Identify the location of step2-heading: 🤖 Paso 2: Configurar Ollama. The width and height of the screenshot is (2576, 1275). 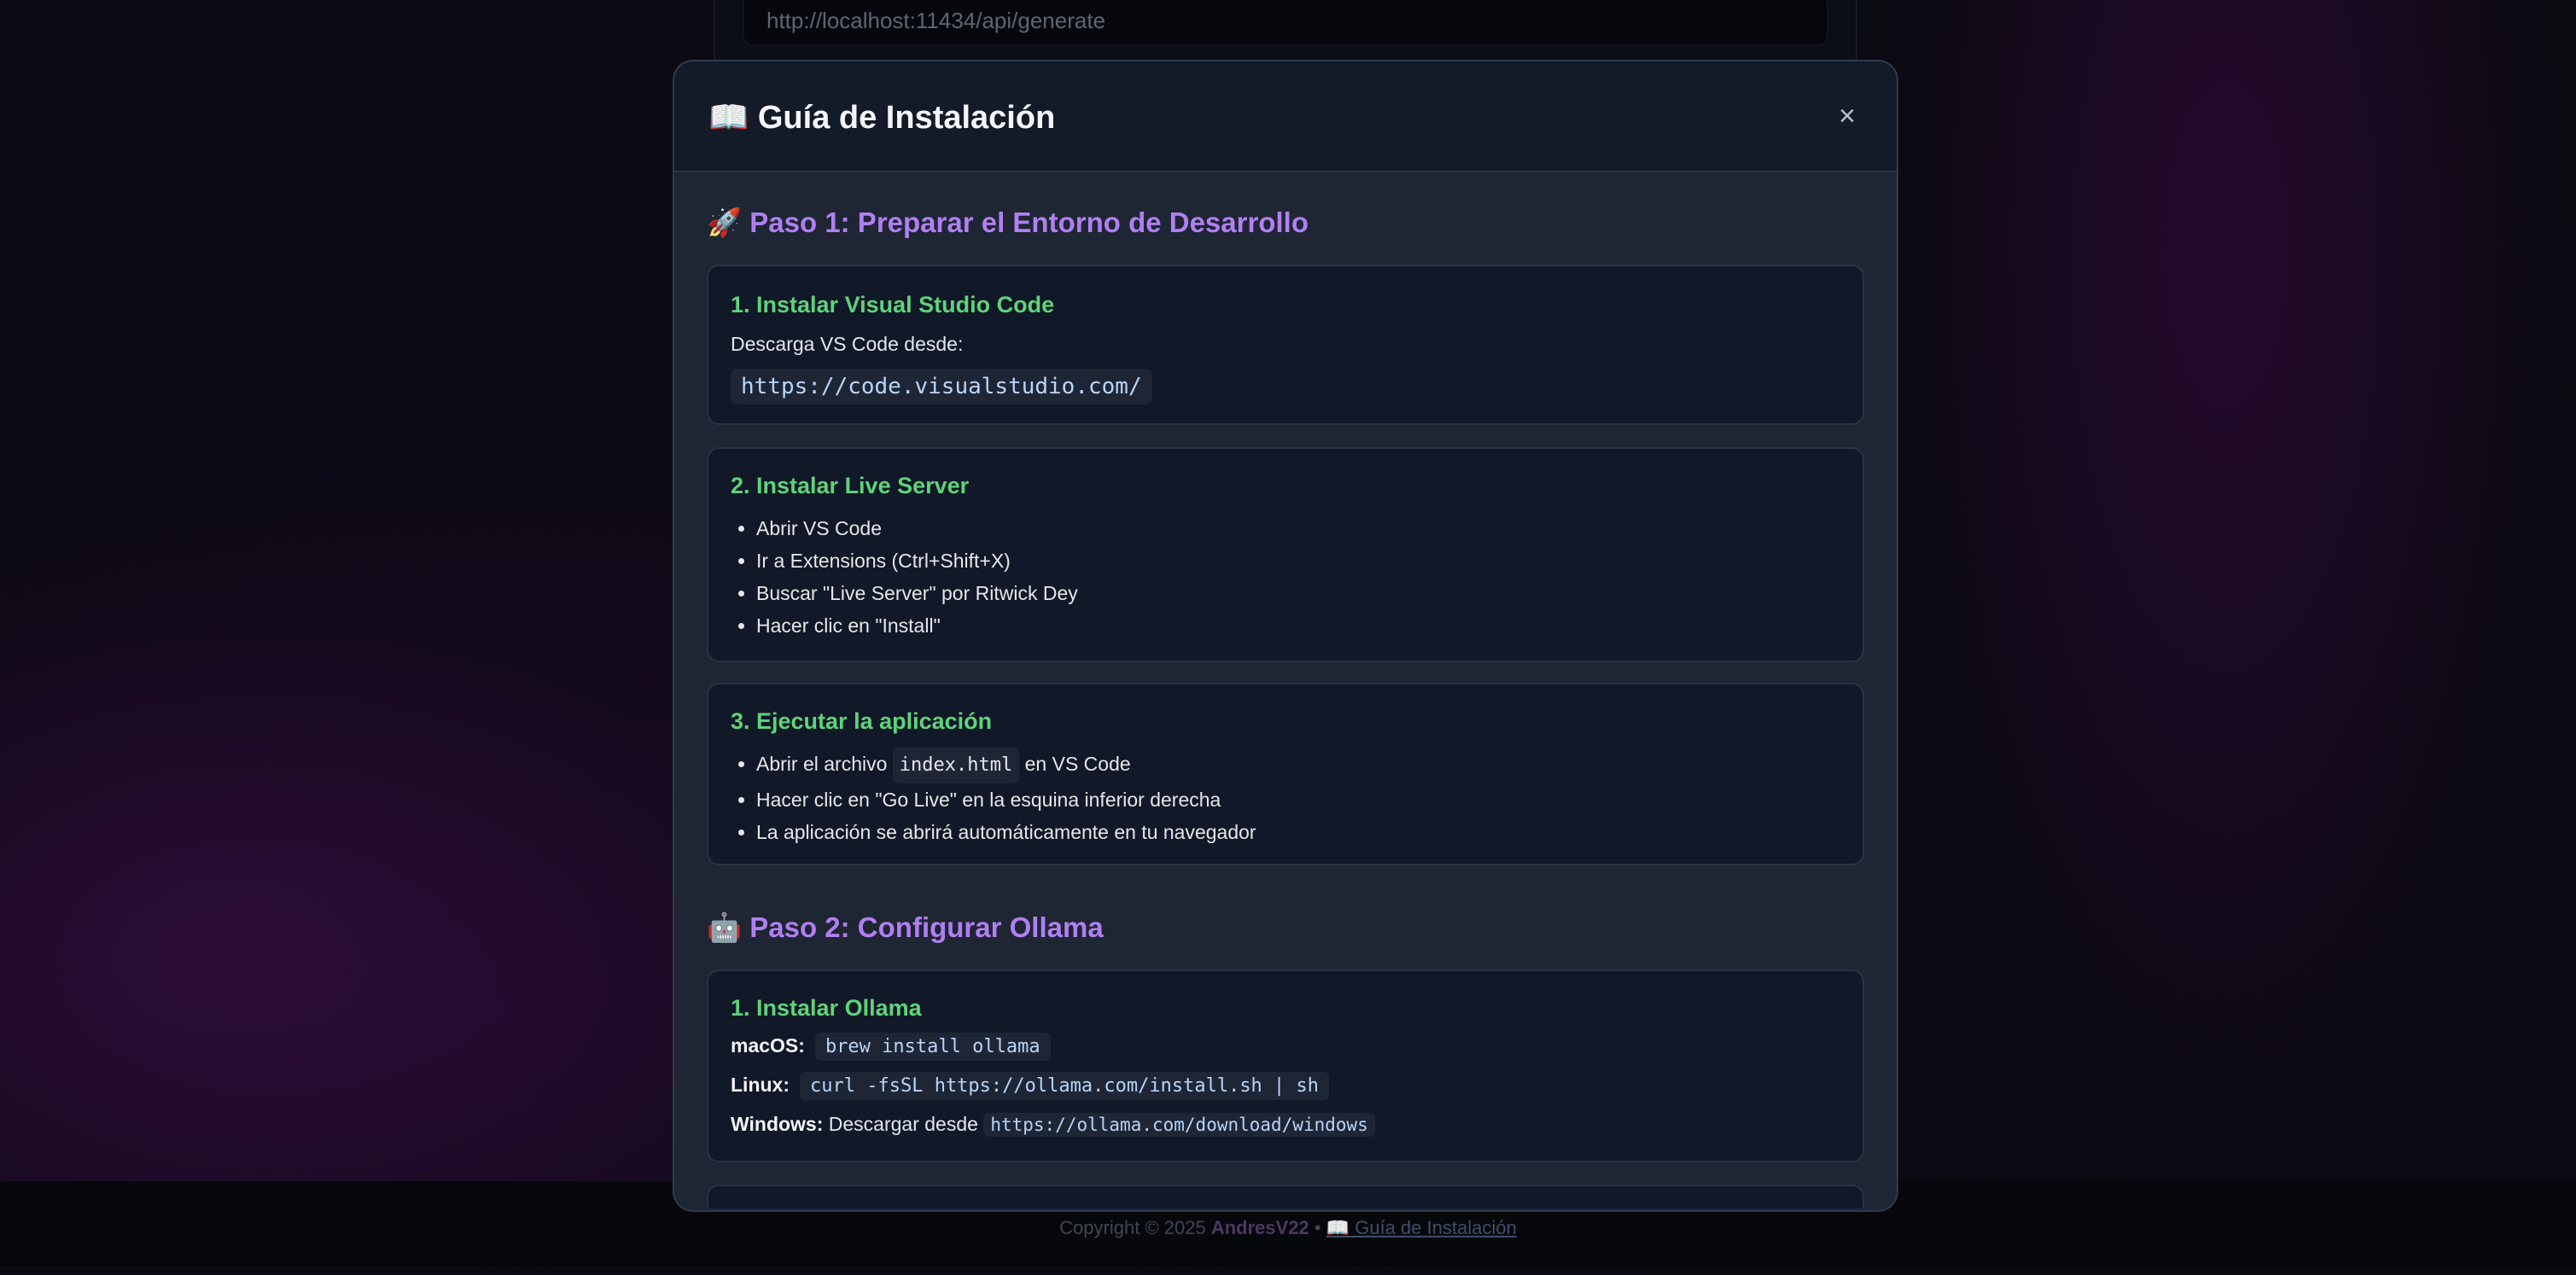
(905, 927).